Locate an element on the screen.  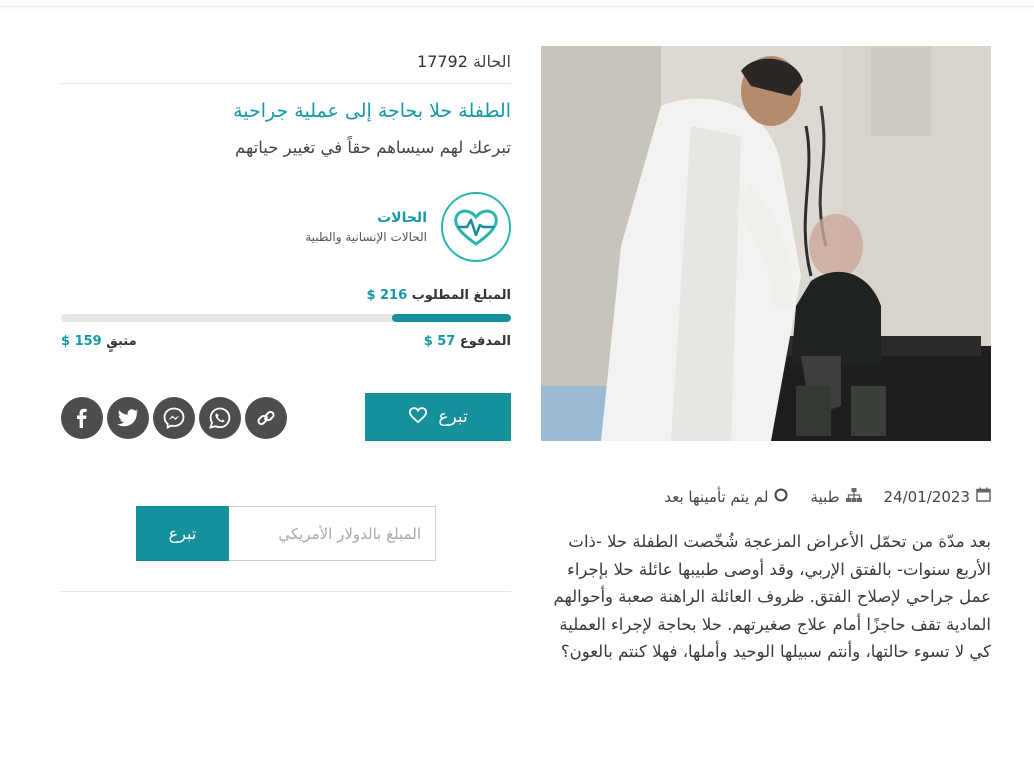
category-block: الحالات الحالات الإنسانية والطبية is located at coordinates (361, 227).